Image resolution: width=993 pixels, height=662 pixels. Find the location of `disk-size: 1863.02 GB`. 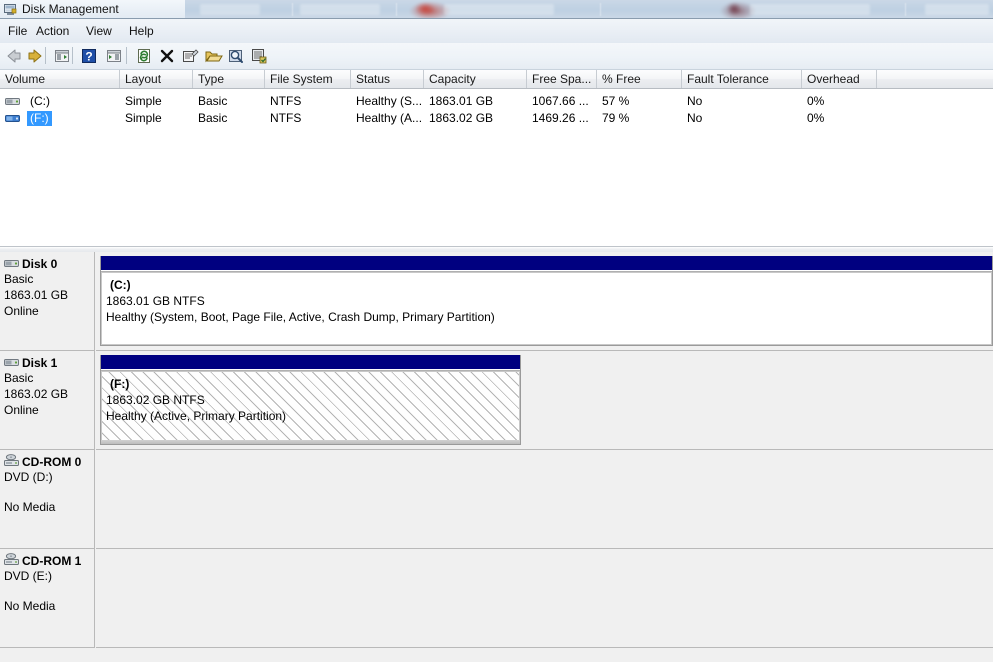

disk-size: 1863.02 GB is located at coordinates (36, 394).